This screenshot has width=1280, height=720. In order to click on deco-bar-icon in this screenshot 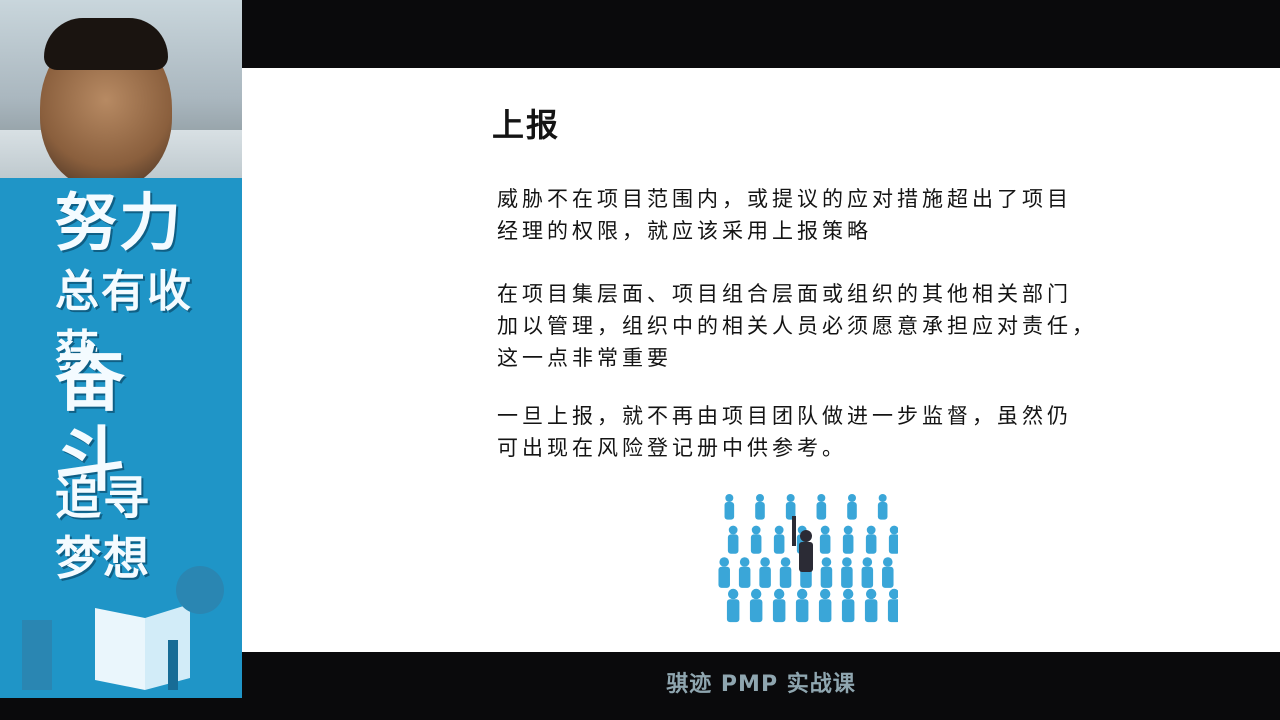, I will do `click(37, 655)`.